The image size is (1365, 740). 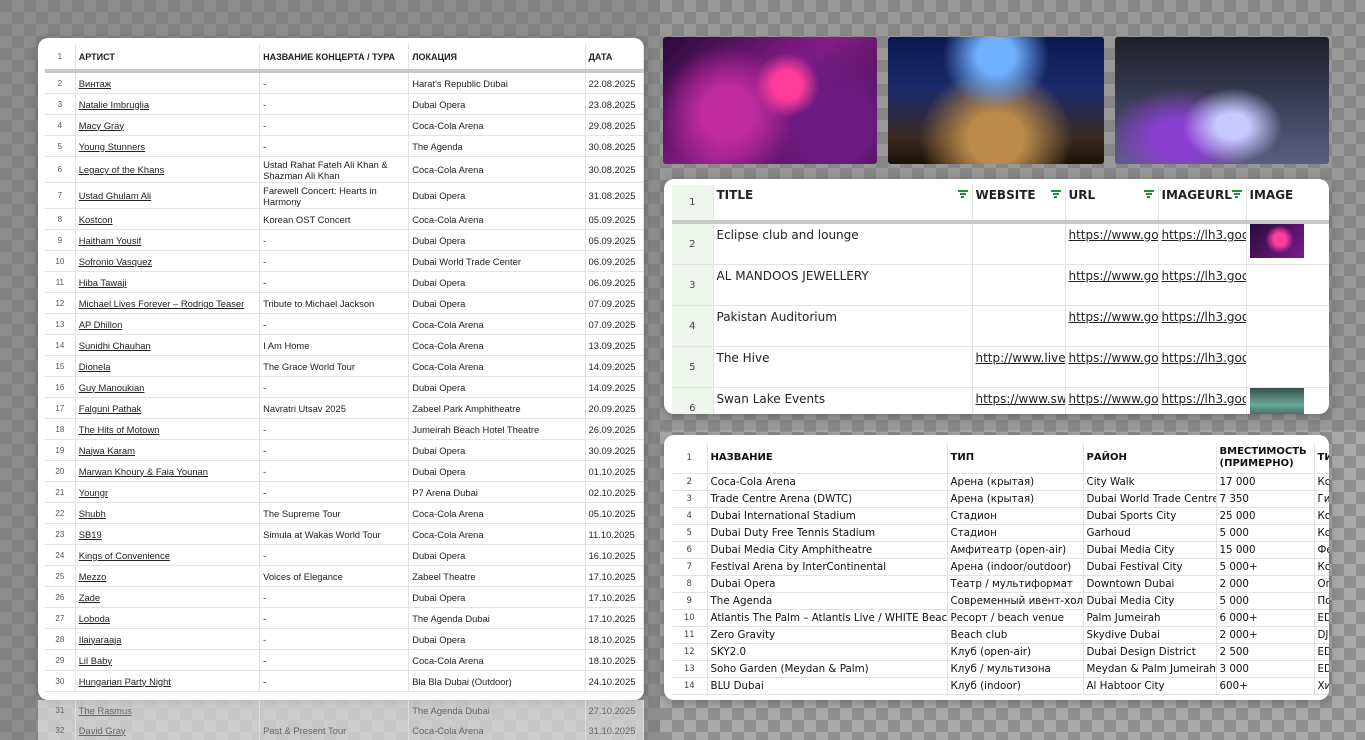 What do you see at coordinates (168, 387) in the screenshot?
I see `artist-cell: Guy Manoukian` at bounding box center [168, 387].